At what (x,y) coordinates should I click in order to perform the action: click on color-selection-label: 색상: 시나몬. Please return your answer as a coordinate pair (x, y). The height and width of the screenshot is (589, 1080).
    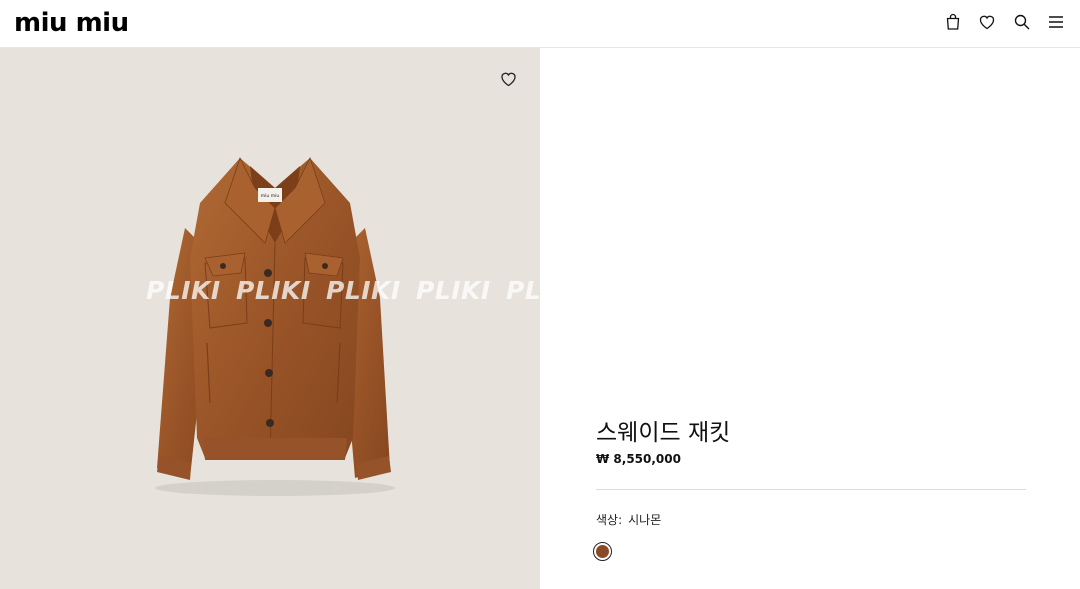
    Looking at the image, I should click on (628, 519).